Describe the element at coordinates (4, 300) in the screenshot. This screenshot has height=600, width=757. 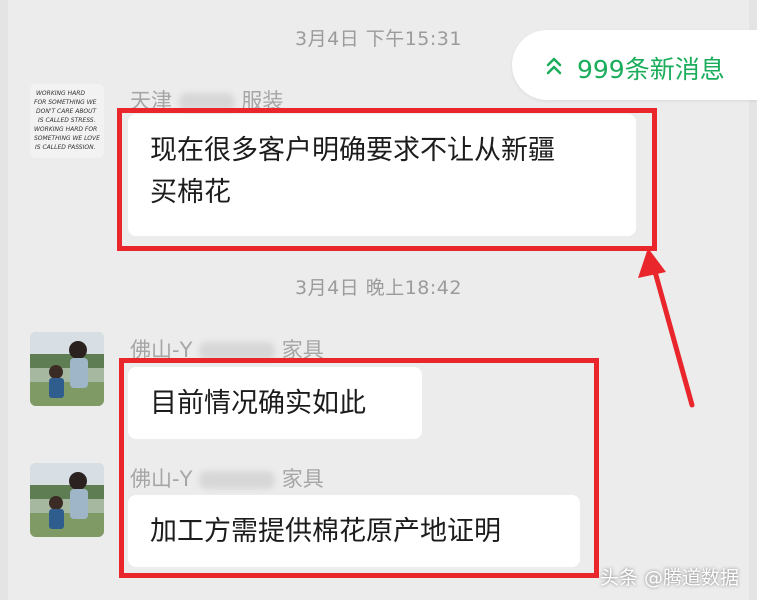
I see `left-edge-shadow` at that location.